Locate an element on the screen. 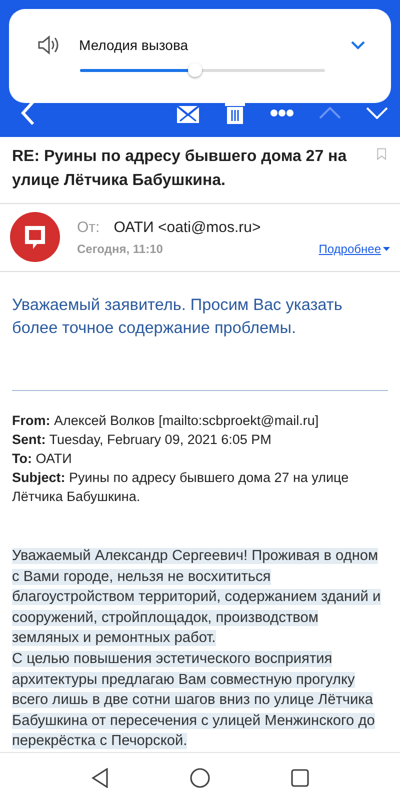 The image size is (400, 800). recents-nav-icon is located at coordinates (300, 777).